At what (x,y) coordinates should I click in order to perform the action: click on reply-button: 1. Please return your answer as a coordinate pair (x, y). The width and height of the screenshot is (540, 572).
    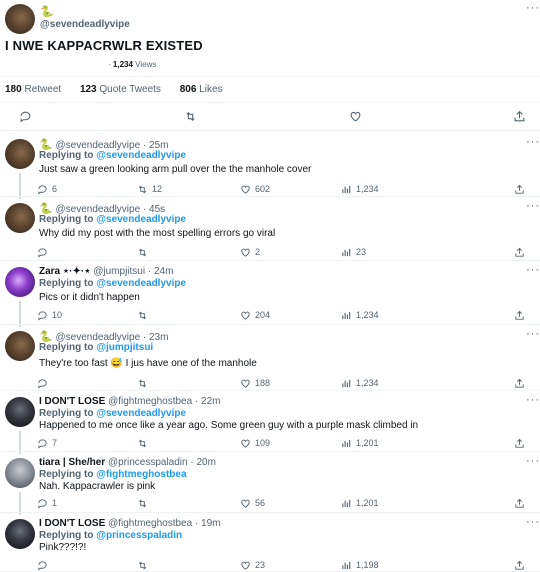
    Looking at the image, I should click on (47, 503).